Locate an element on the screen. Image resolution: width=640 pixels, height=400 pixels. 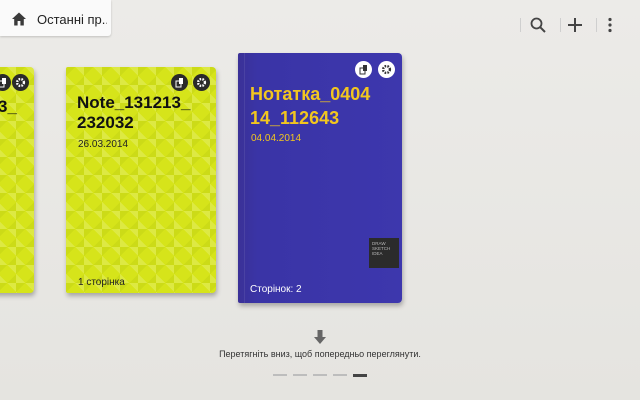
note-page-count: Сторінок: 2 is located at coordinates (276, 289).